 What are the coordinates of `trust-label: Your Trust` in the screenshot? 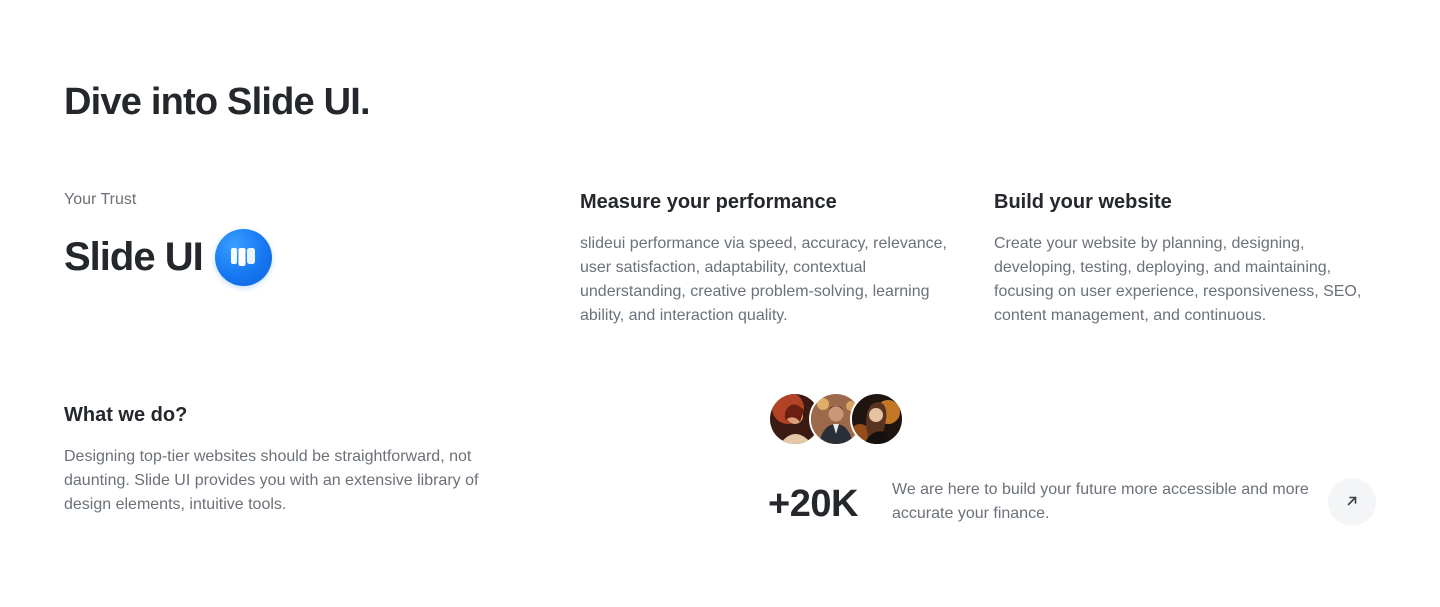 It's located at (100, 199).